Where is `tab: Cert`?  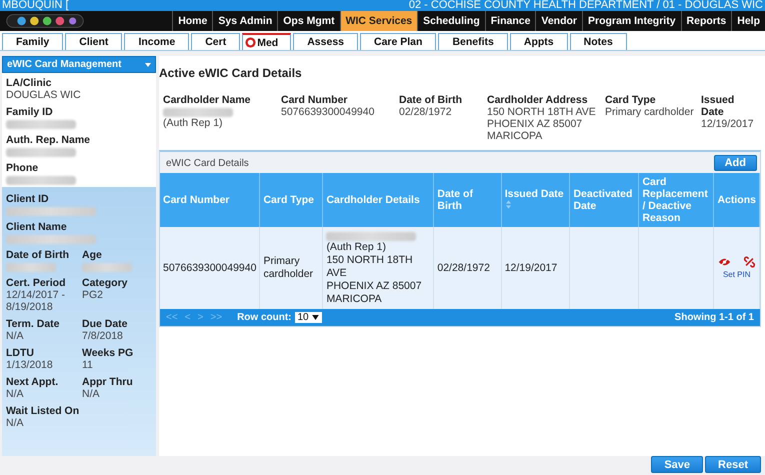
tab: Cert is located at coordinates (215, 41).